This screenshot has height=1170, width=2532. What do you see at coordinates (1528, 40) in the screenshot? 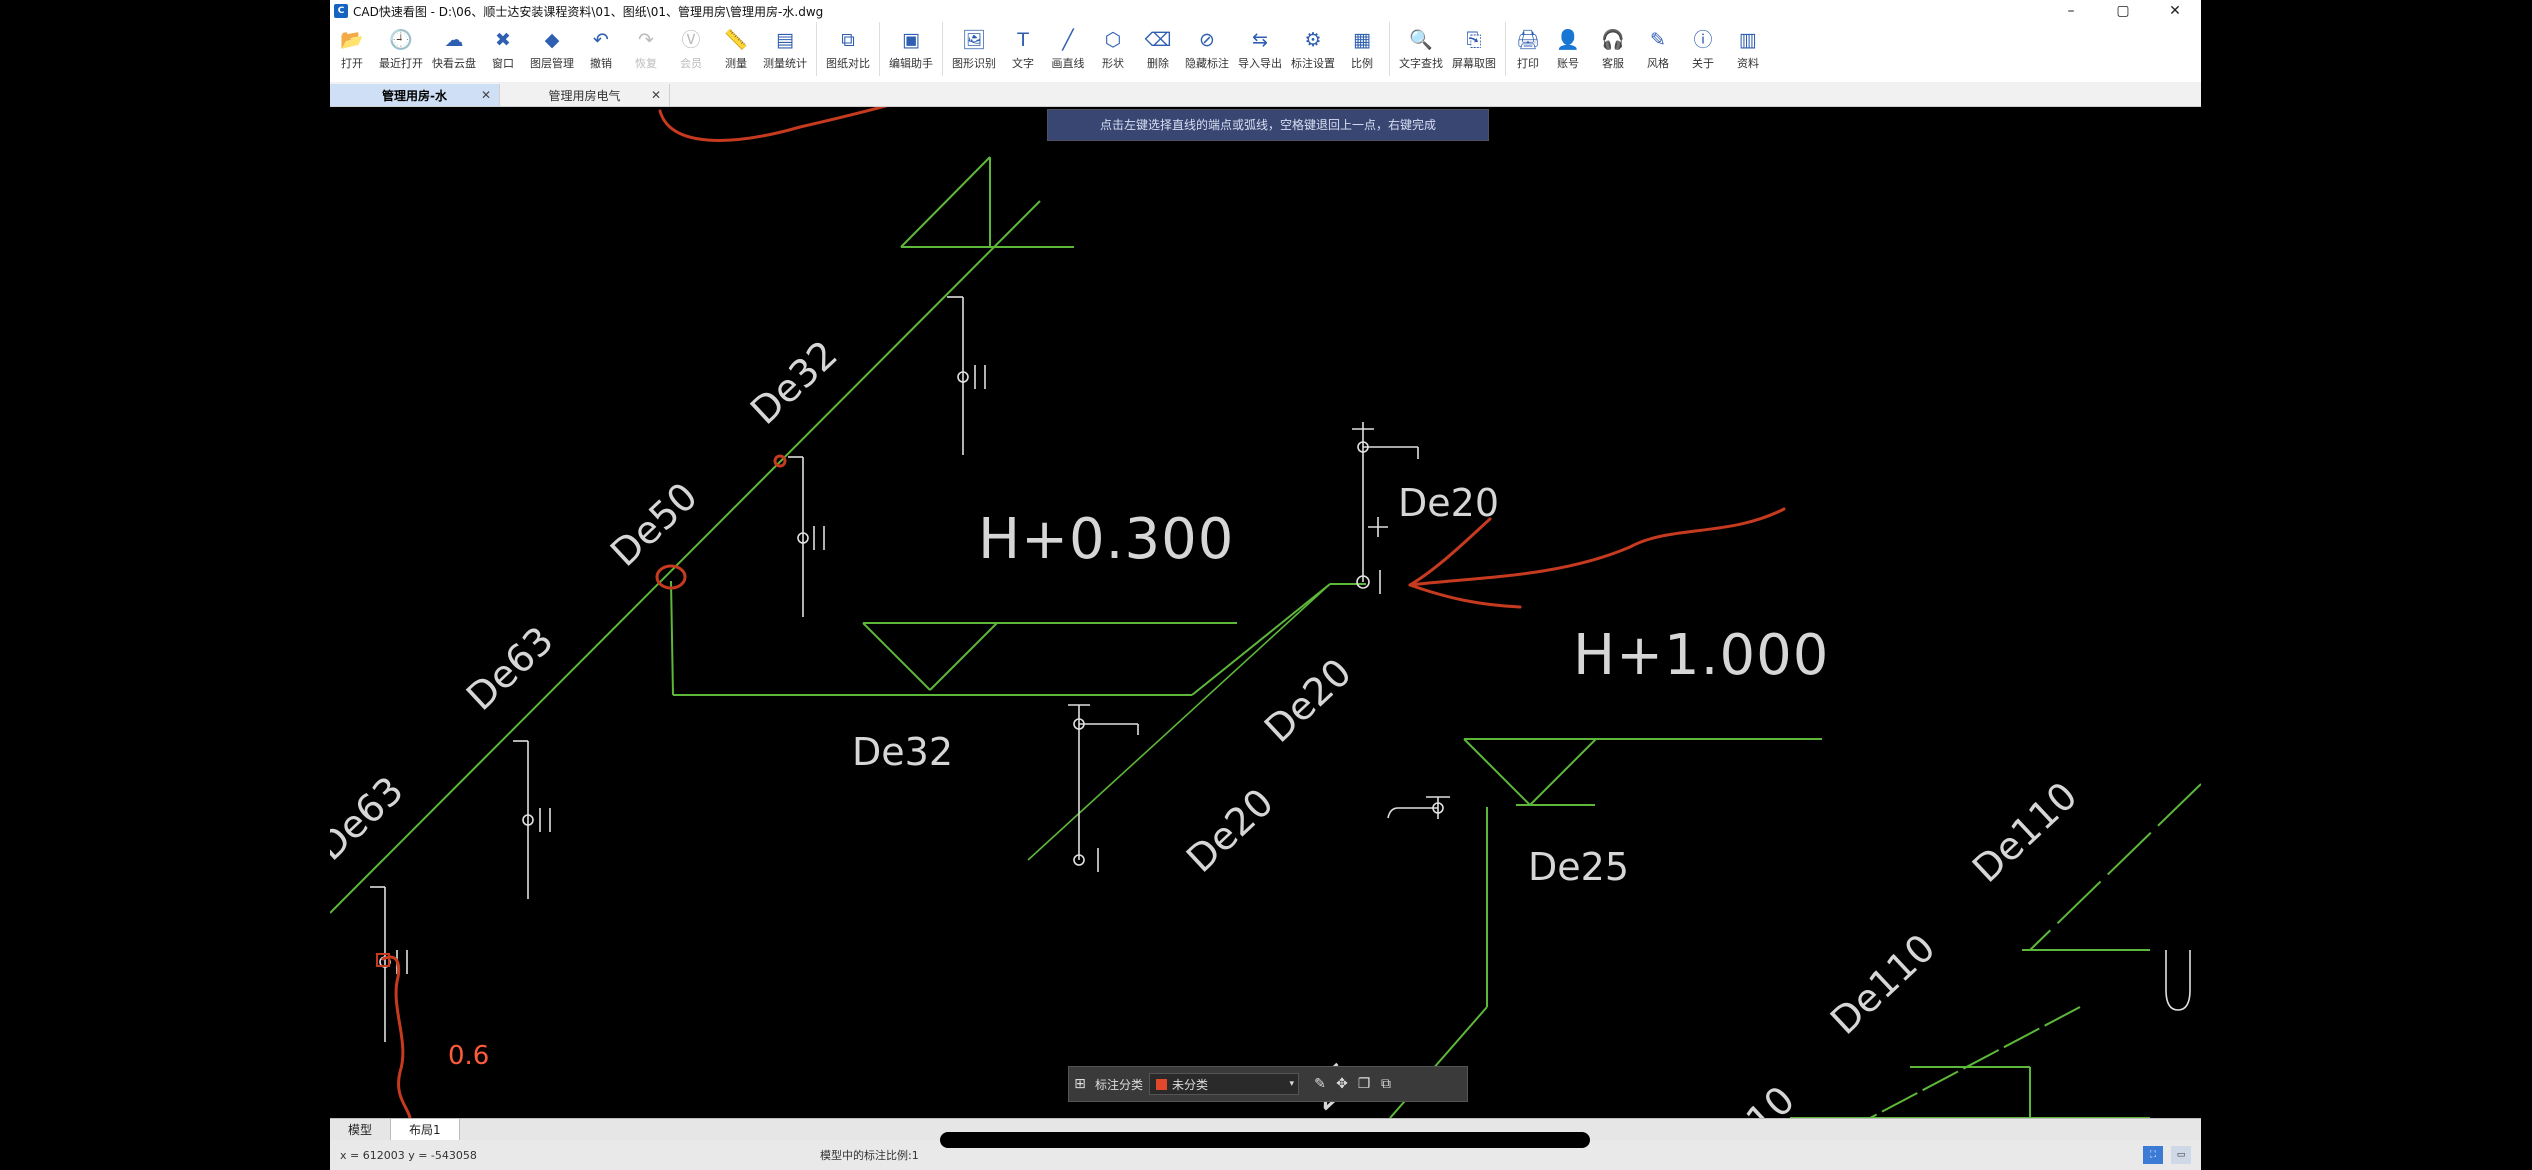
I see `print-icon: 🖨` at bounding box center [1528, 40].